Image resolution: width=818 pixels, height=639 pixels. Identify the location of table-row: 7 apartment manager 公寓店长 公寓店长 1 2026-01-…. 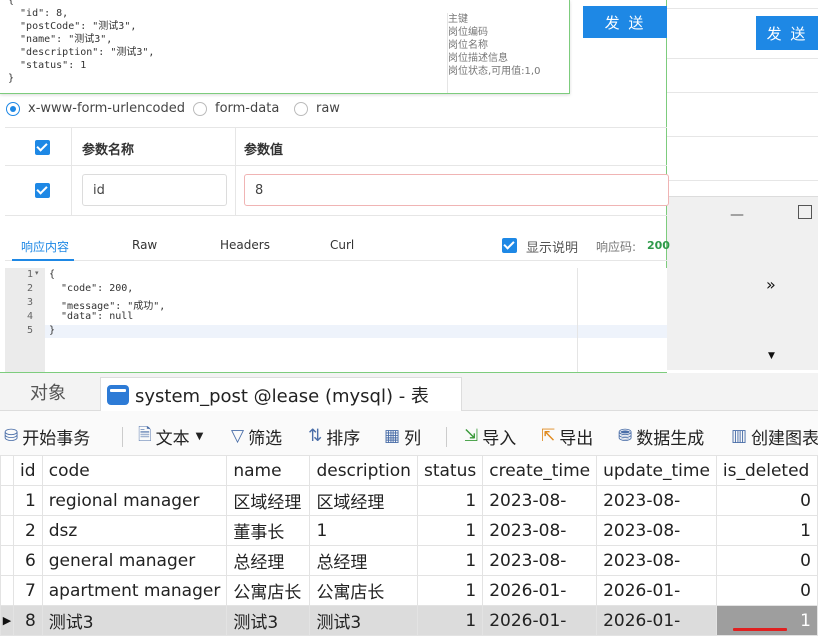
(409, 590).